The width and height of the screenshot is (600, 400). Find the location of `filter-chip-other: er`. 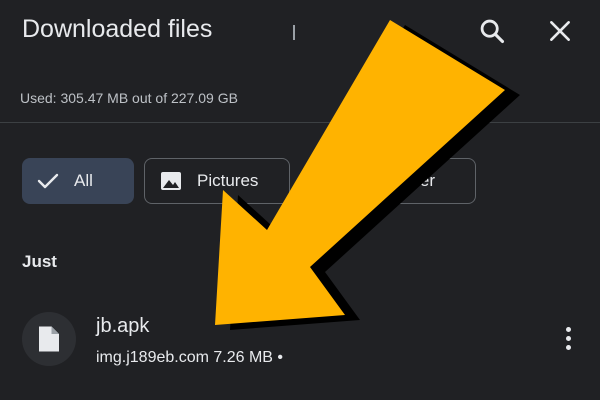

filter-chip-other: er is located at coordinates (391, 181).